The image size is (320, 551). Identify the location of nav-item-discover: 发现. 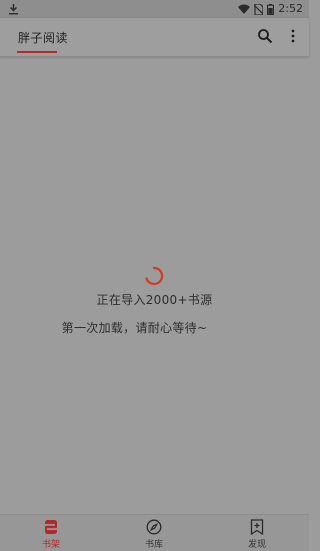
(257, 533).